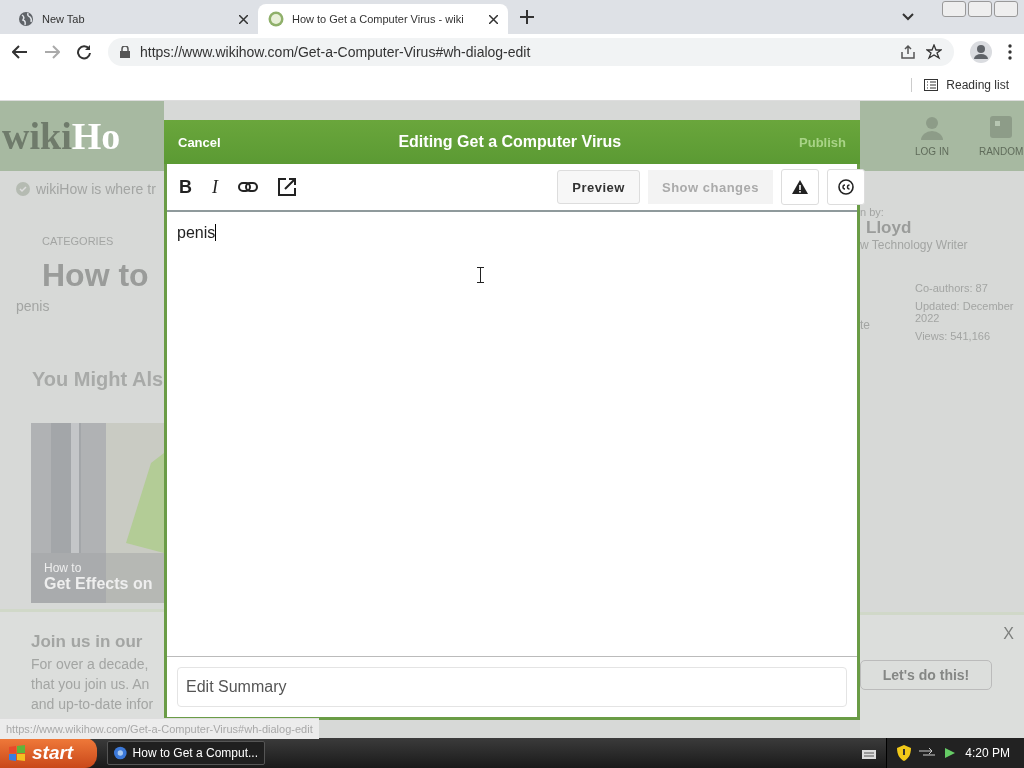  Describe the element at coordinates (926, 675) in the screenshot. I see `cta-button: Let's do this!` at that location.